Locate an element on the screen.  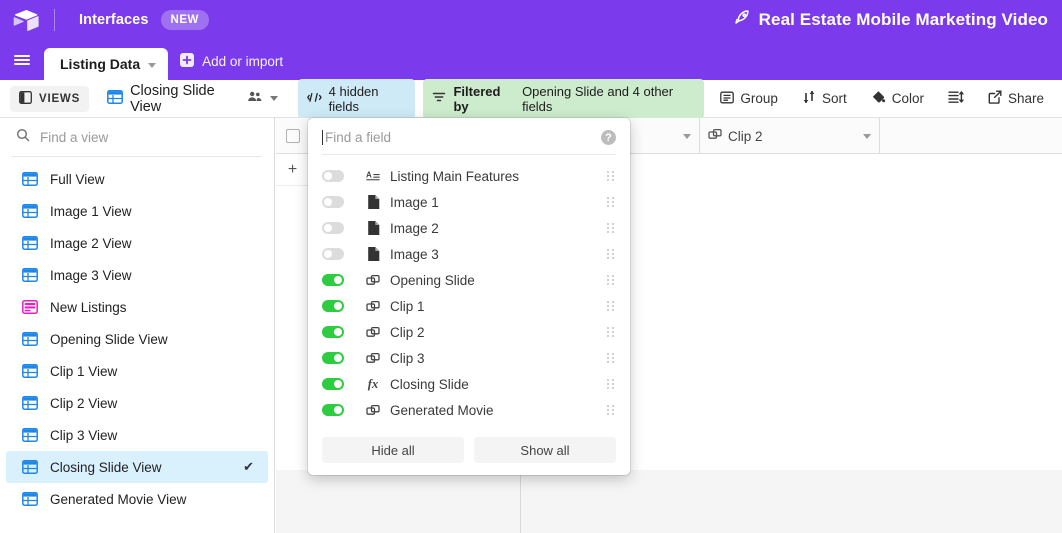
sidebar-item-clip-2-view: Clip 2 View is located at coordinates (137, 403).